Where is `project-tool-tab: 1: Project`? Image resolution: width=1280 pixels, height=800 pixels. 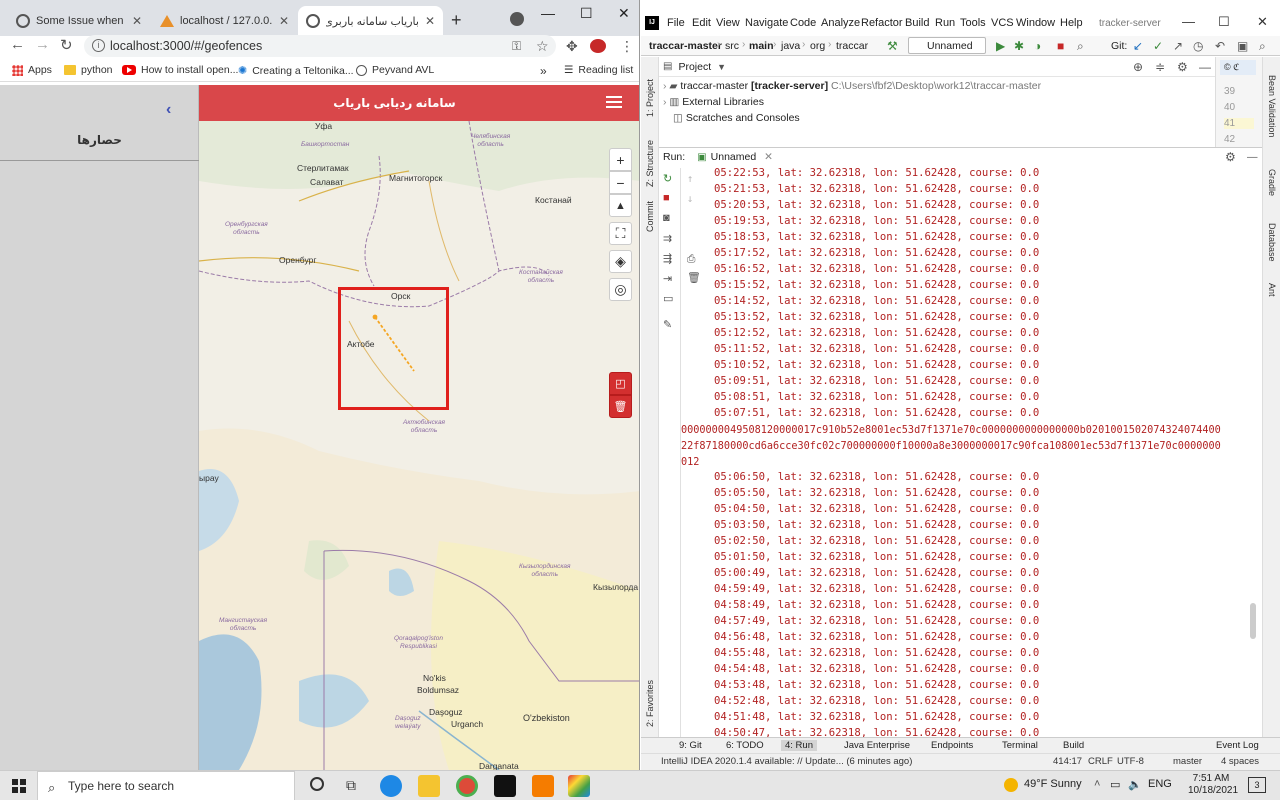
project-tool-tab: 1: Project is located at coordinates (650, 98).